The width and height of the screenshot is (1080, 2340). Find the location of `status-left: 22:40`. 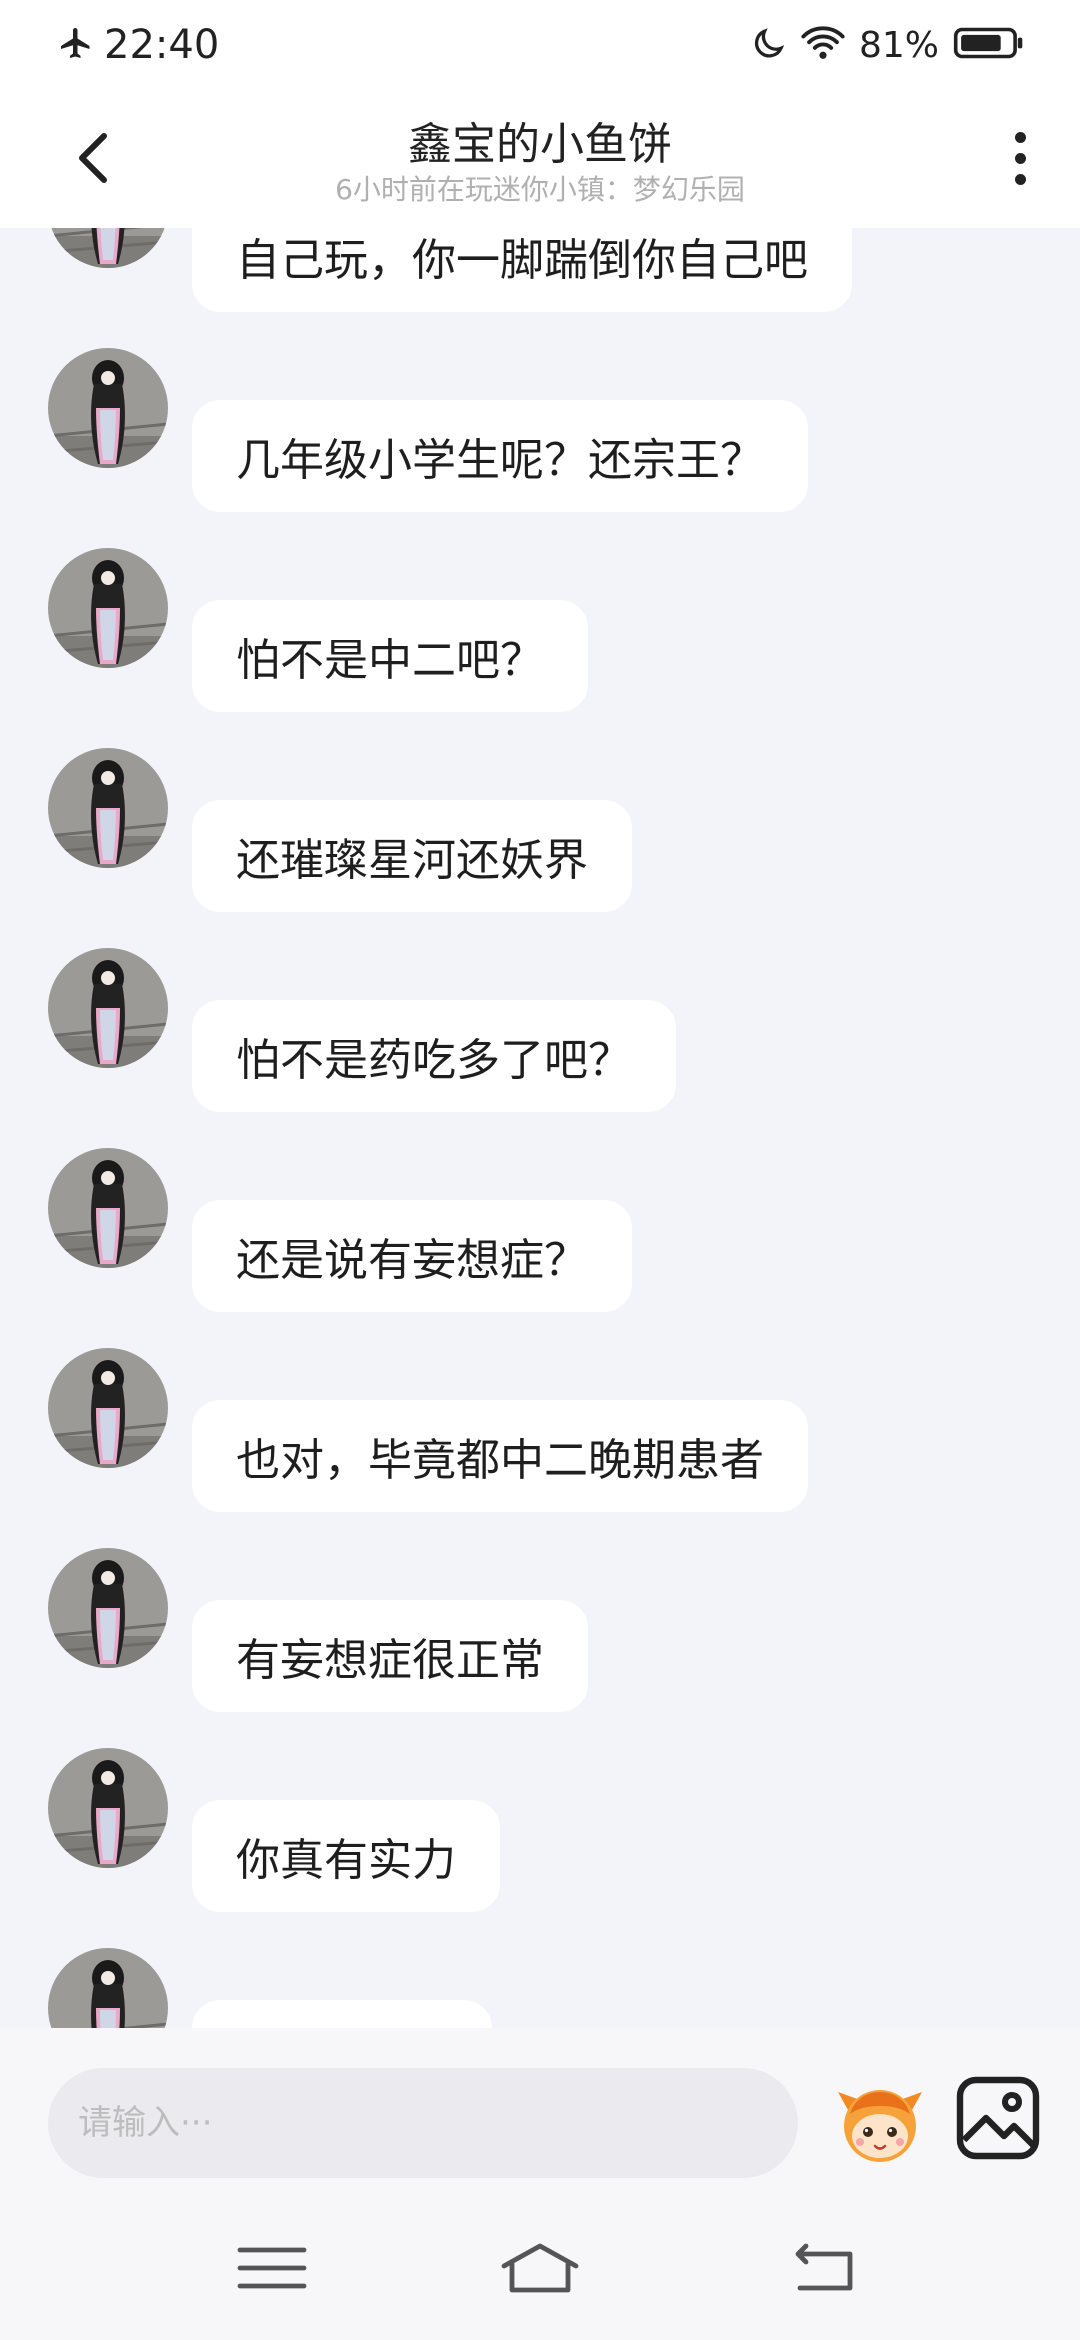

status-left: 22:40 is located at coordinates (138, 45).